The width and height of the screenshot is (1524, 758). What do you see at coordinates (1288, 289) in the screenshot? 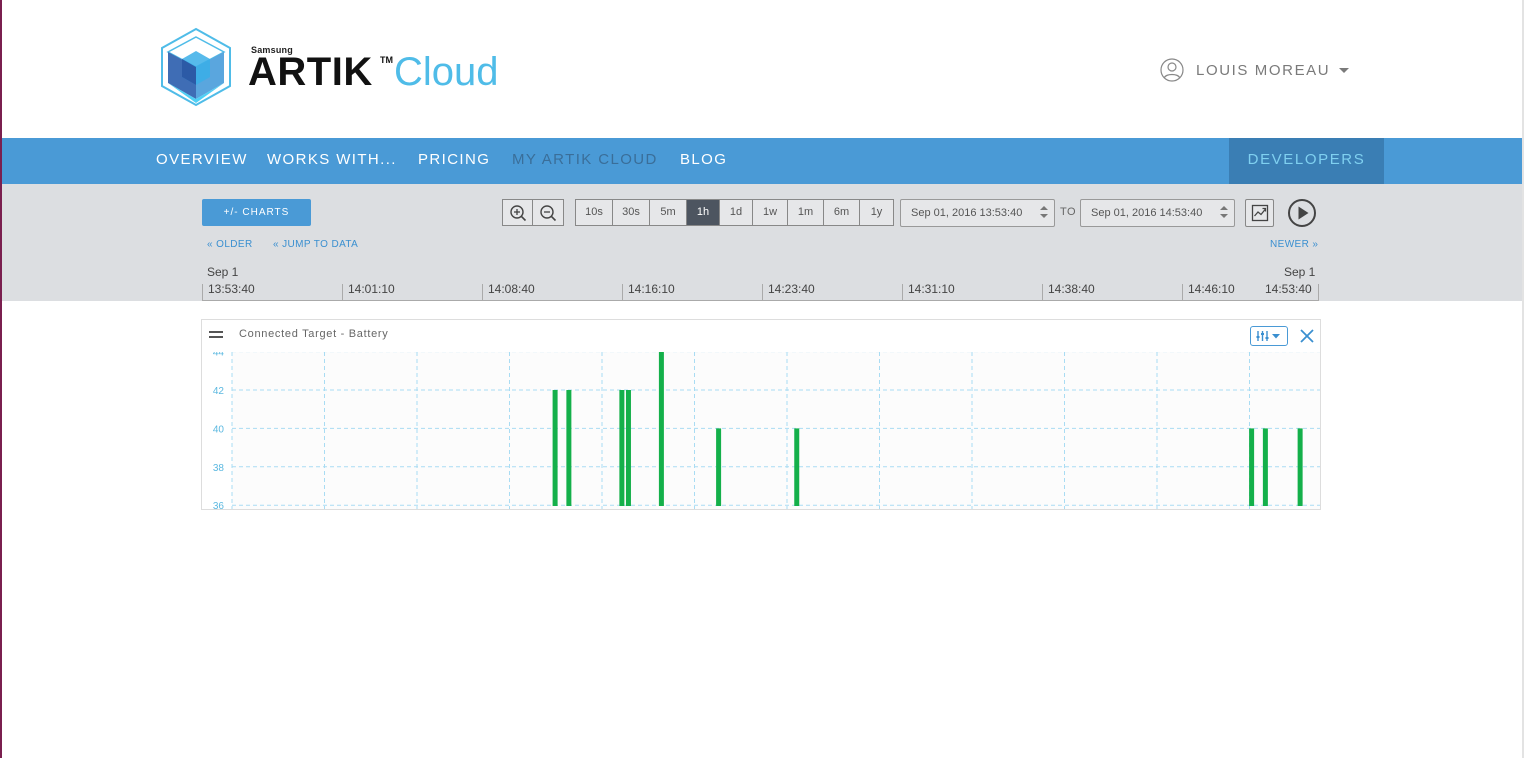
I see `timeline-tick-label: 14:53:40` at bounding box center [1288, 289].